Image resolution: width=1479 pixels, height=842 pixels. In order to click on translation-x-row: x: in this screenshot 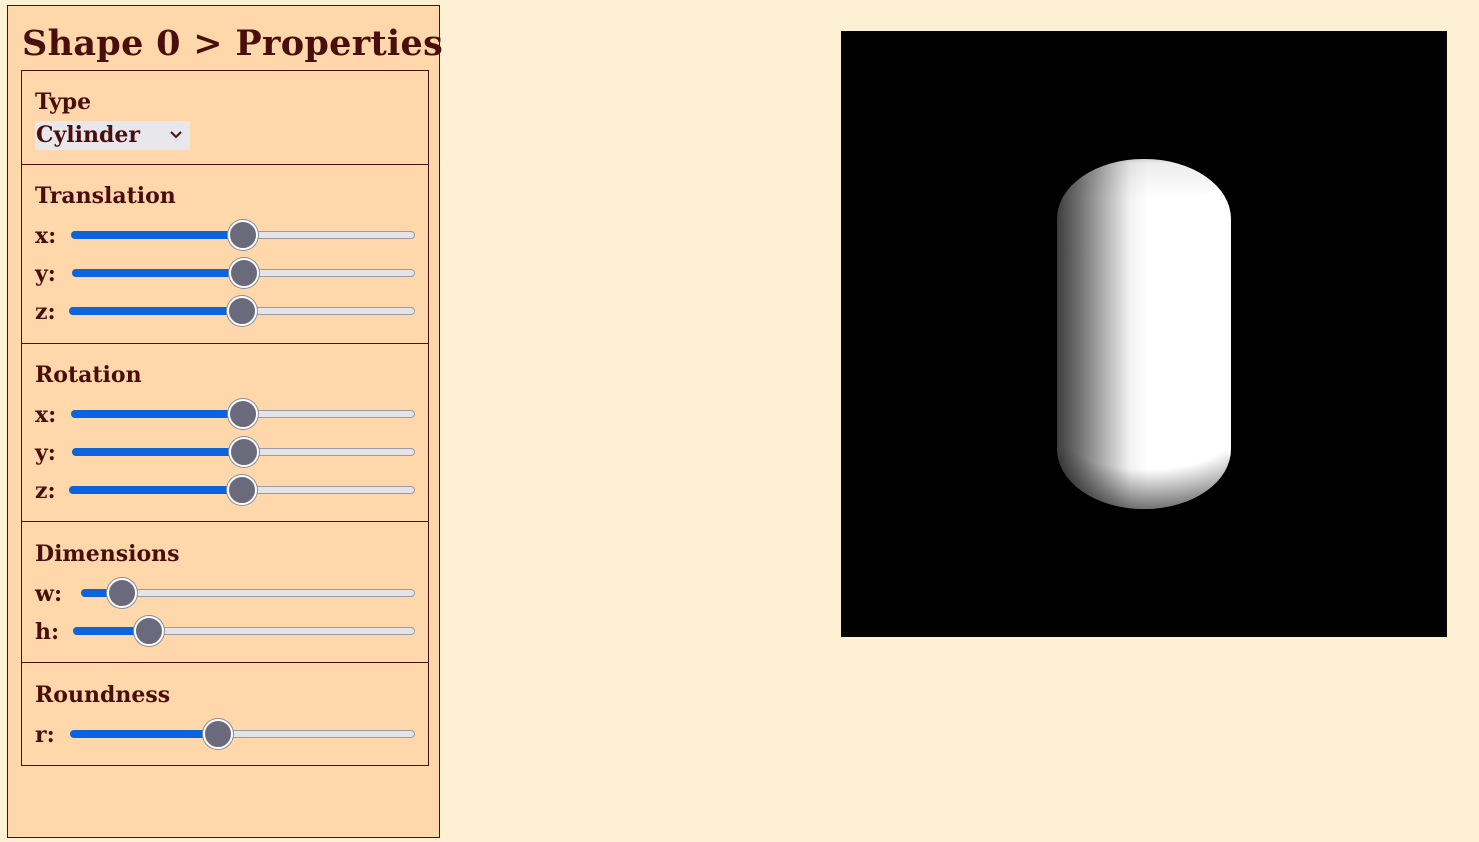, I will do `click(225, 235)`.